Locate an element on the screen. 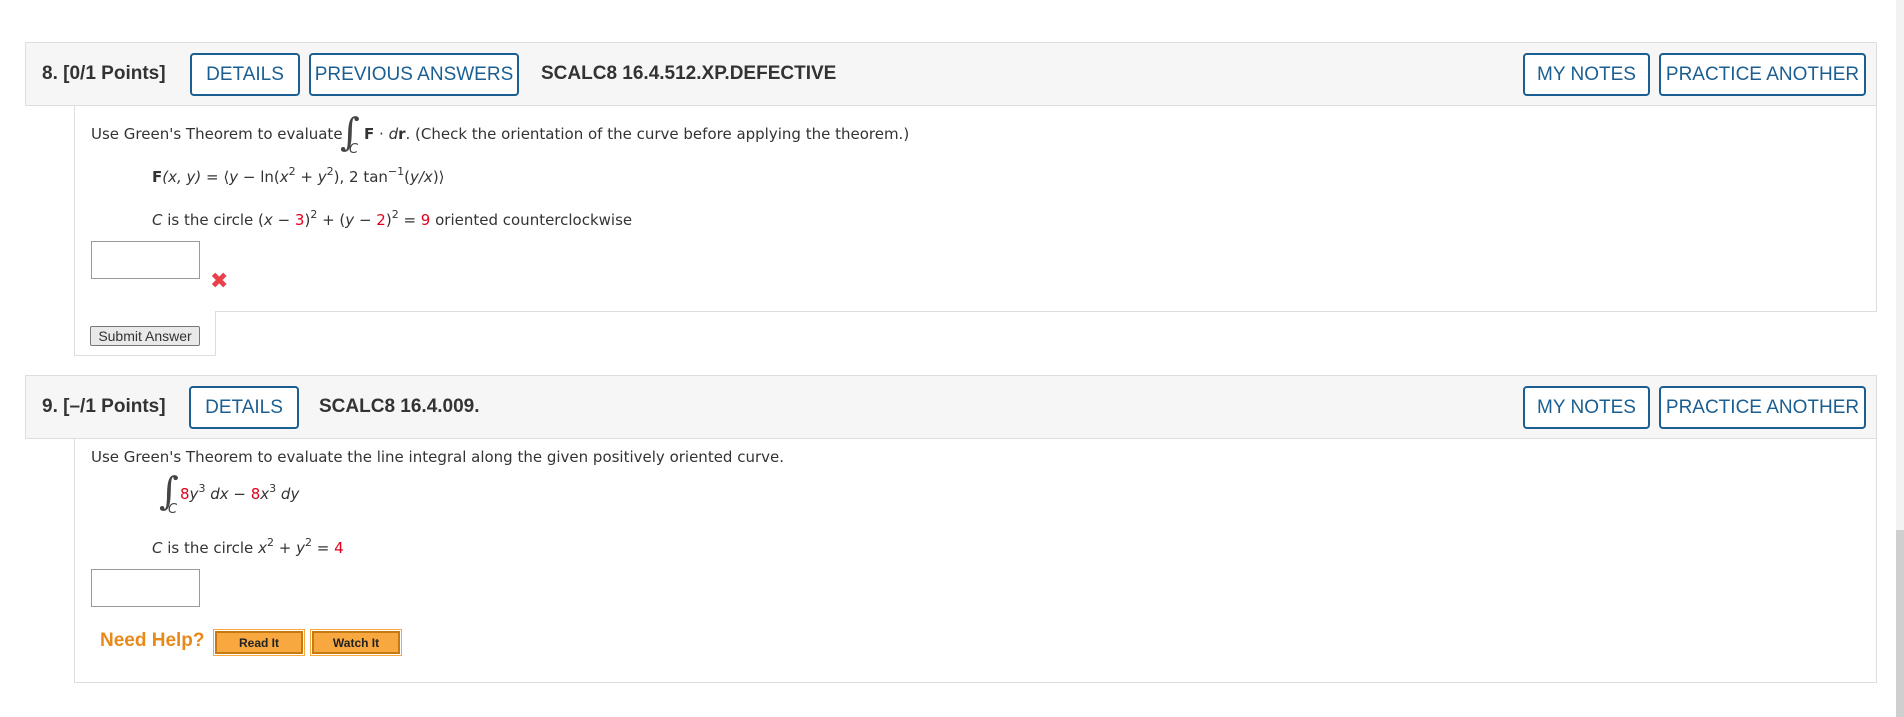 The width and height of the screenshot is (1904, 717). question-points: [0/1 Points] is located at coordinates (114, 73).